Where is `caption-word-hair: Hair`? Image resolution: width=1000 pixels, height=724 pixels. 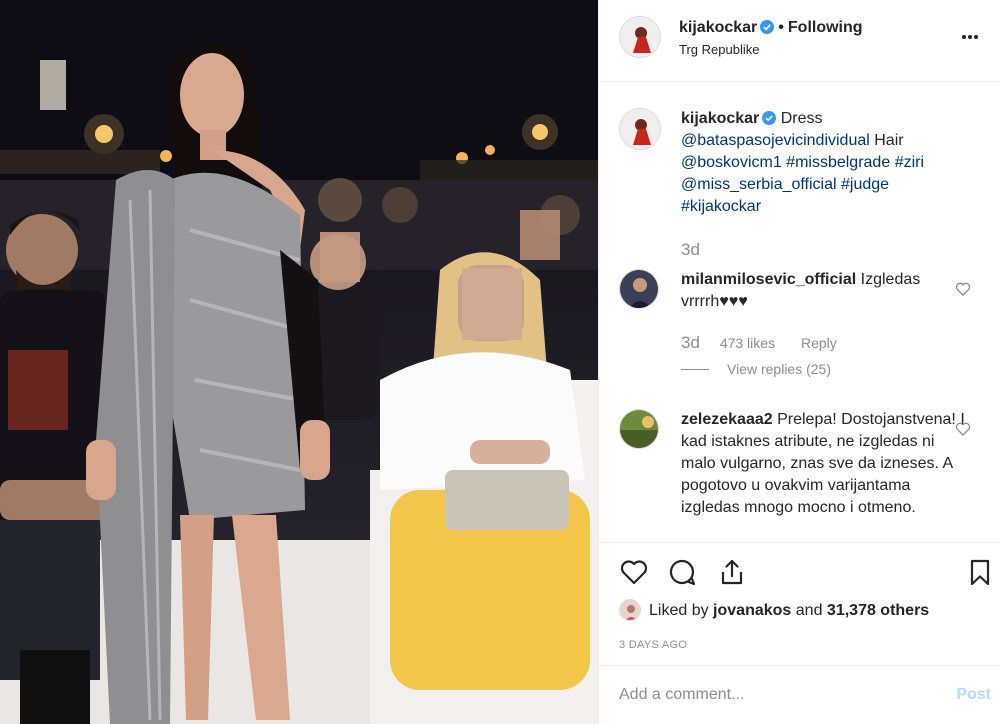 caption-word-hair: Hair is located at coordinates (889, 140).